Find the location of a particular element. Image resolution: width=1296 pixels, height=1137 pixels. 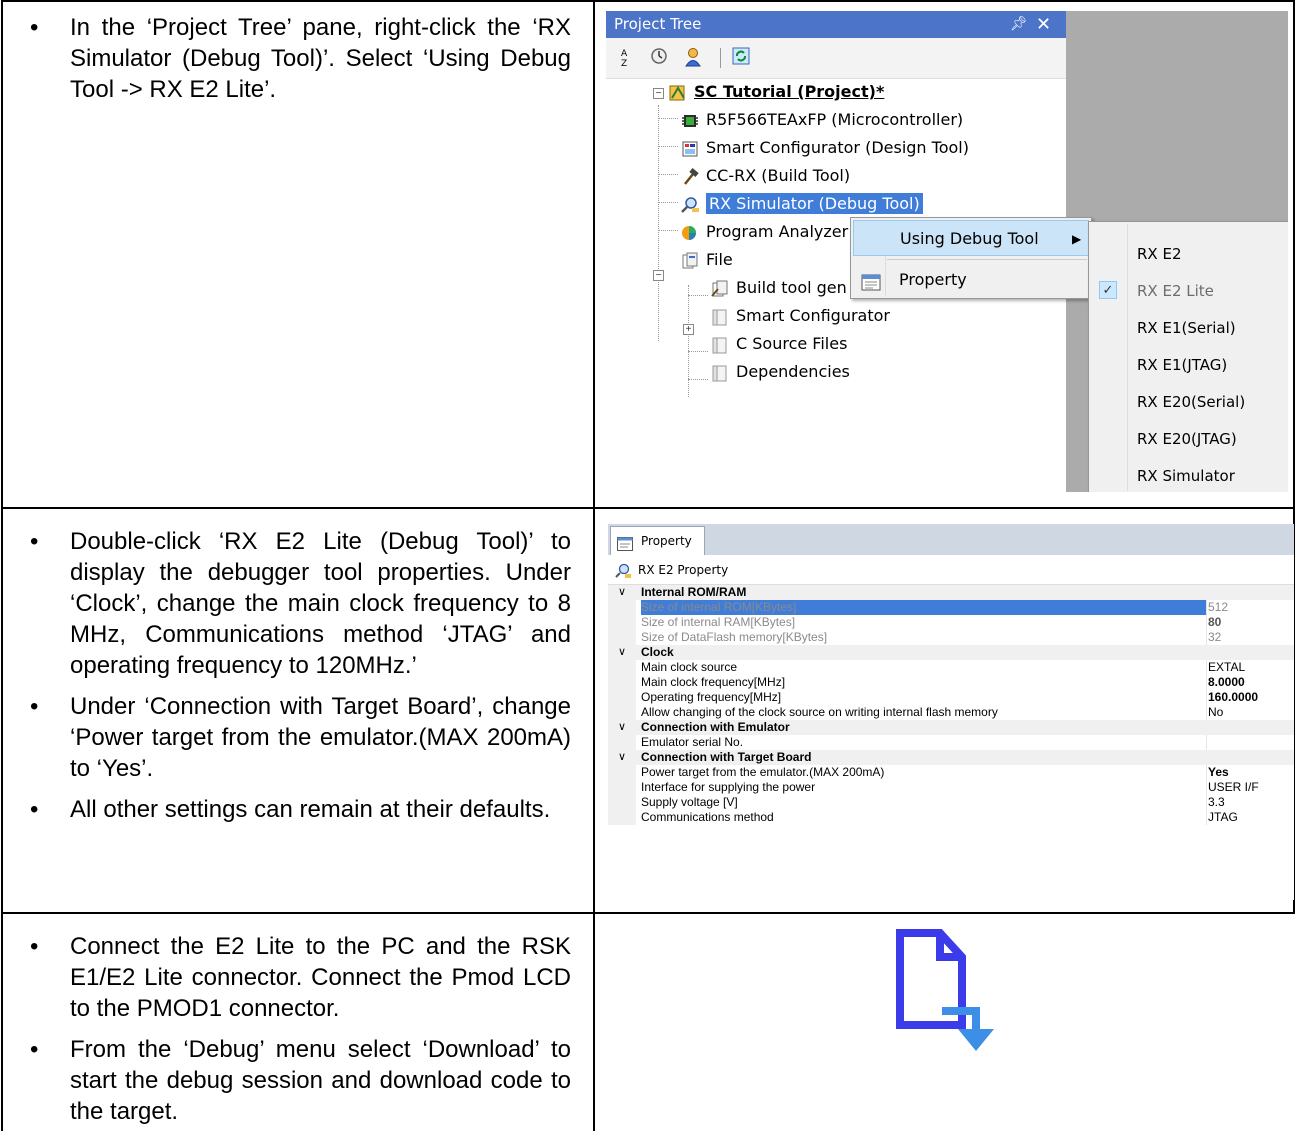

tree-label: SC Tutorial (Project)* is located at coordinates (789, 91).